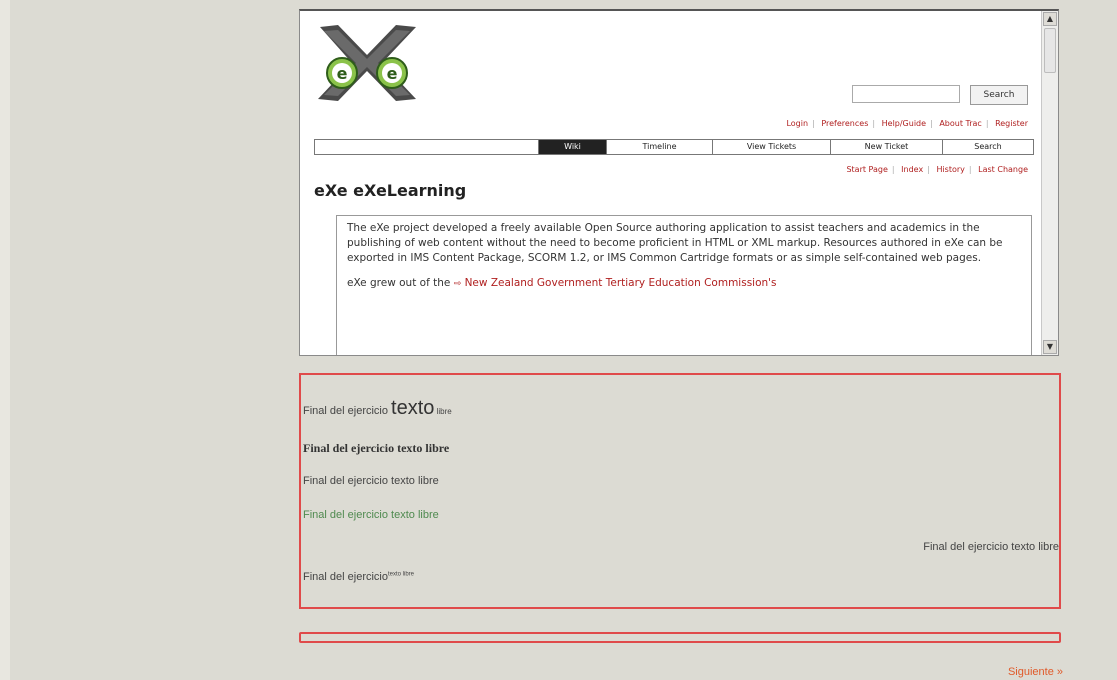 The height and width of the screenshot is (680, 1117). Describe the element at coordinates (906, 94) in the screenshot. I see `search-input` at that location.